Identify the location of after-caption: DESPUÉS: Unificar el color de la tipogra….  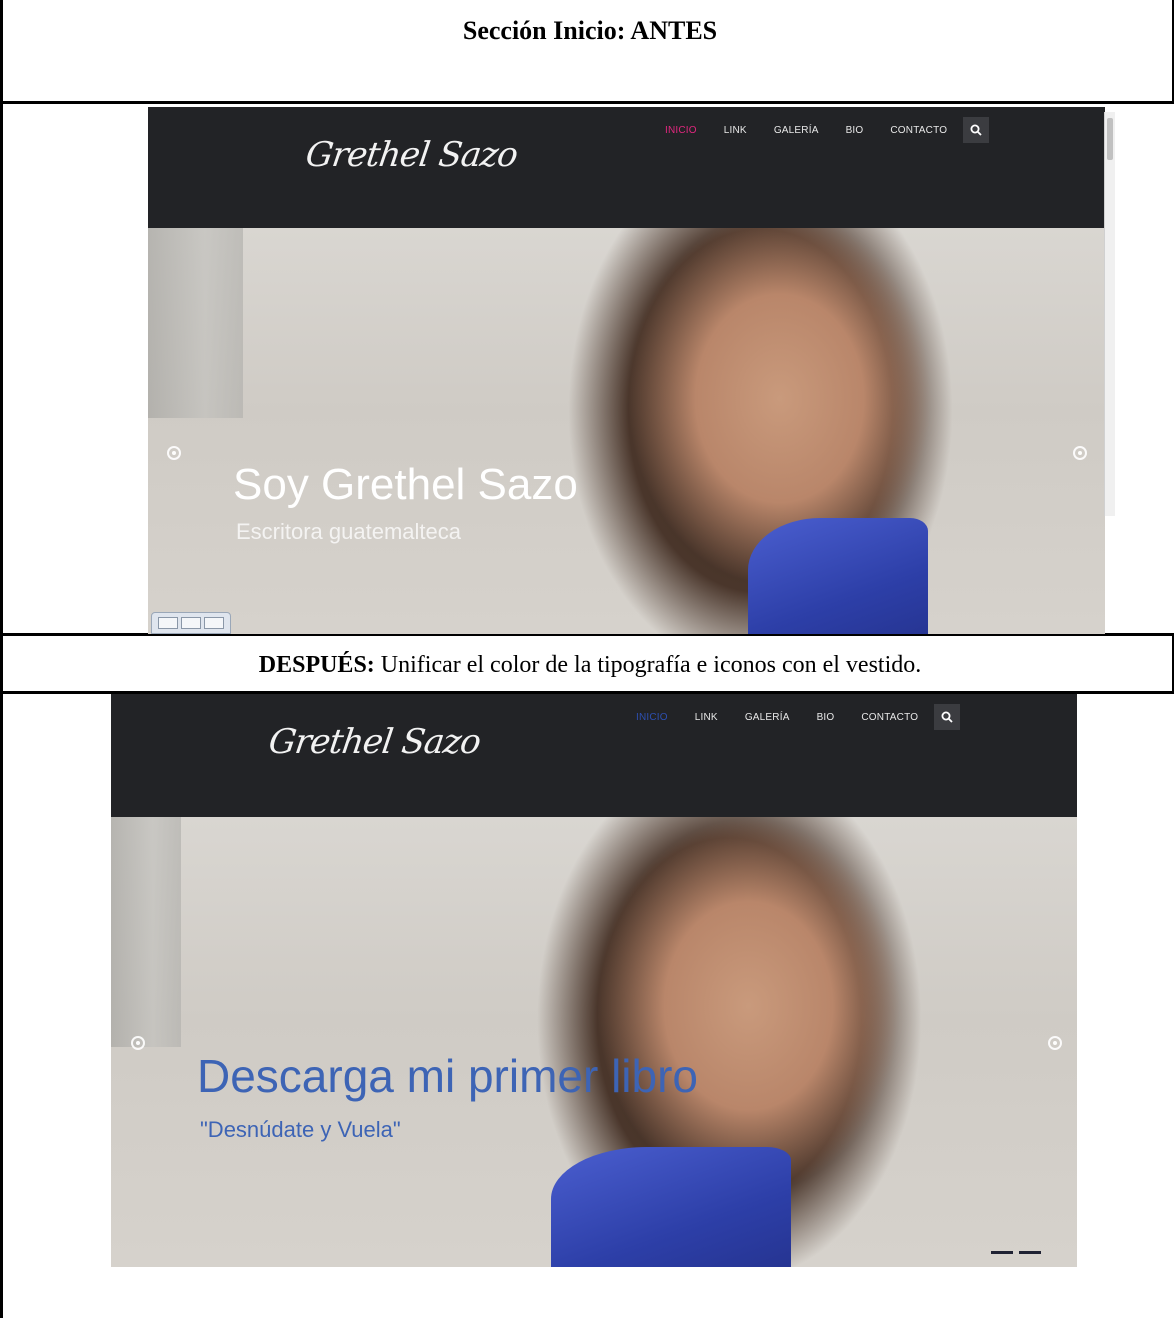
(588, 665).